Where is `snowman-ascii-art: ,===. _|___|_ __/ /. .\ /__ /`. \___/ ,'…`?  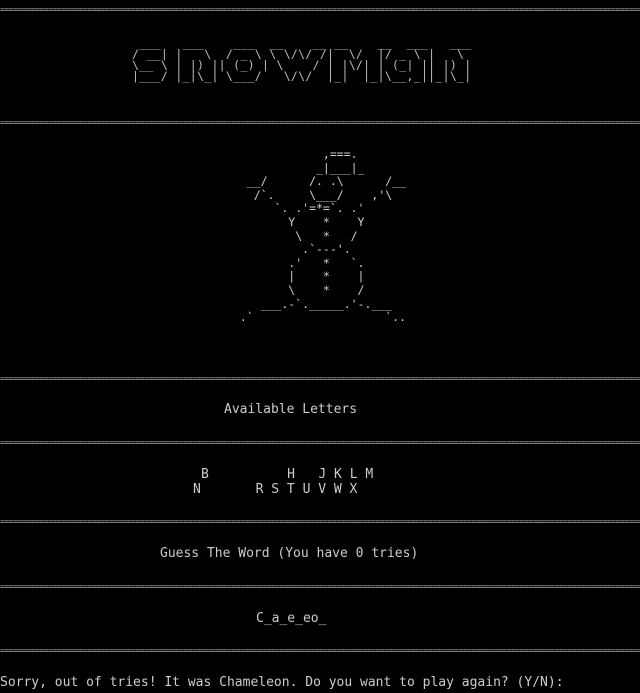
snowman-ascii-art: ,===. _|___|_ __/ /. .\ /__ /`. \___/ ,'… is located at coordinates (323, 236).